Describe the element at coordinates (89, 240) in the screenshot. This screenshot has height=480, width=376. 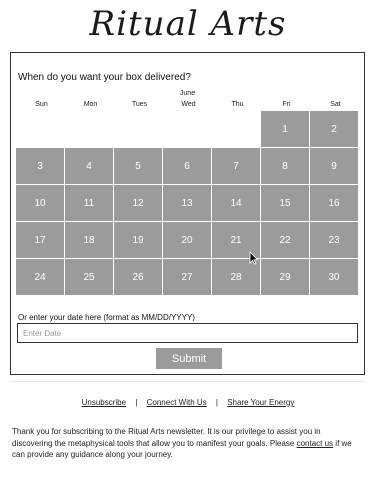
I see `calendar-day-cell: 18` at that location.